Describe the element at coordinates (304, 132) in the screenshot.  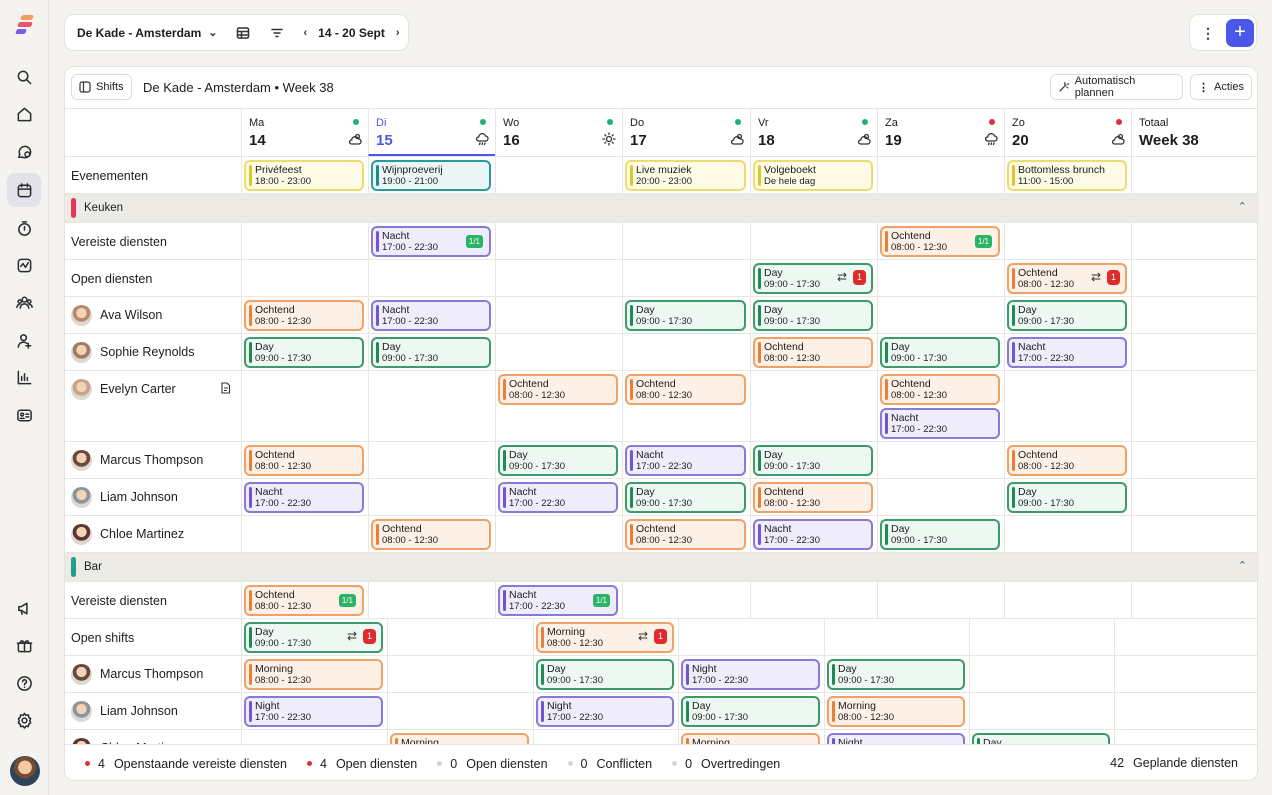
I see `day-header-ma: Ma 14` at that location.